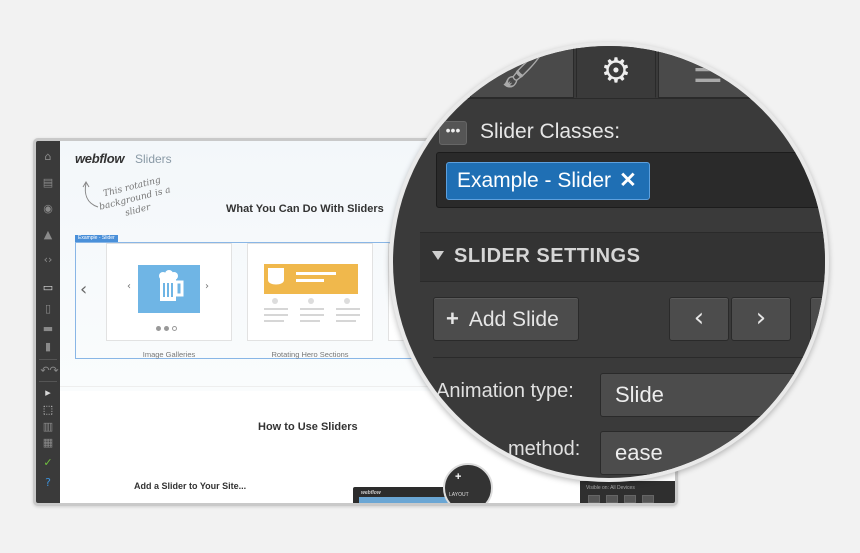 This screenshot has height=553, width=860. I want to click on selected-element-label: Example - Slider, so click(96, 238).